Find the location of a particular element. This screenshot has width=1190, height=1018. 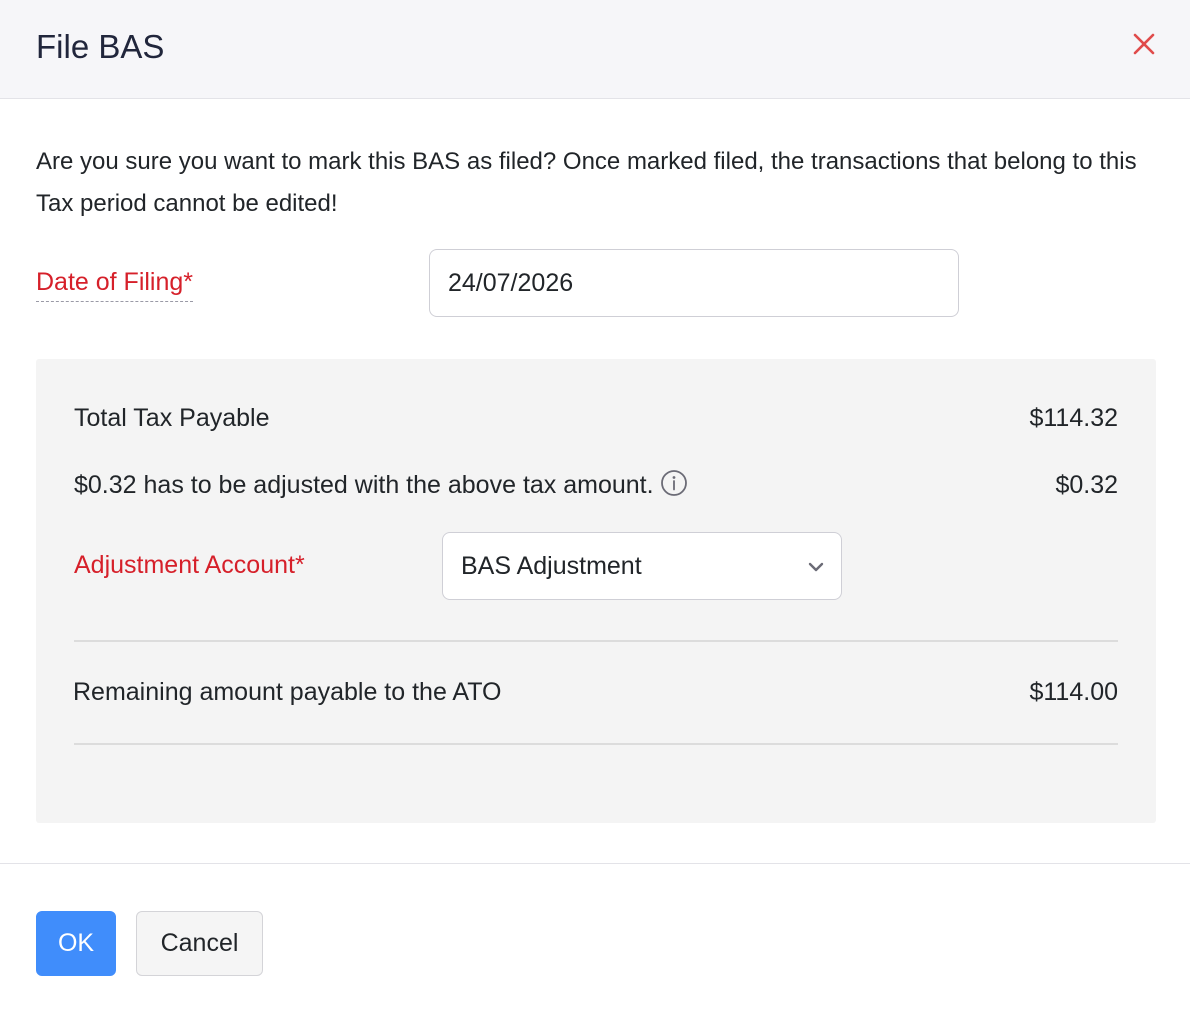

ok-button: OK is located at coordinates (76, 943).